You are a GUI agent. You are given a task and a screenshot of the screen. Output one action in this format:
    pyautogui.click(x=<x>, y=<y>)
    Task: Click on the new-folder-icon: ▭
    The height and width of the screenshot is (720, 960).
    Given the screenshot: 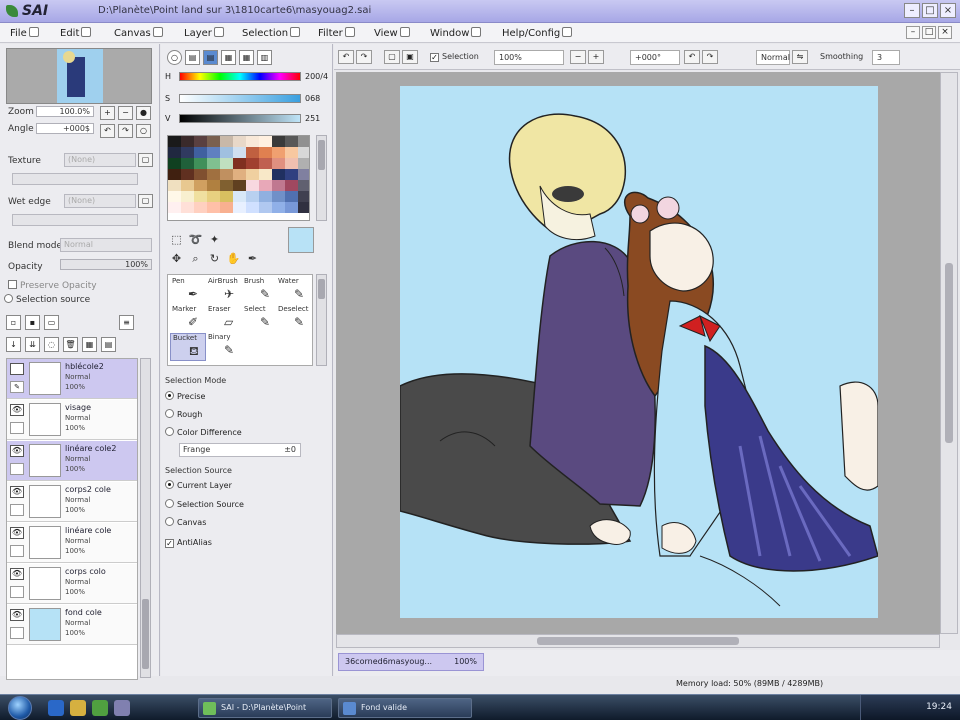 What is the action you would take?
    pyautogui.click(x=51, y=322)
    